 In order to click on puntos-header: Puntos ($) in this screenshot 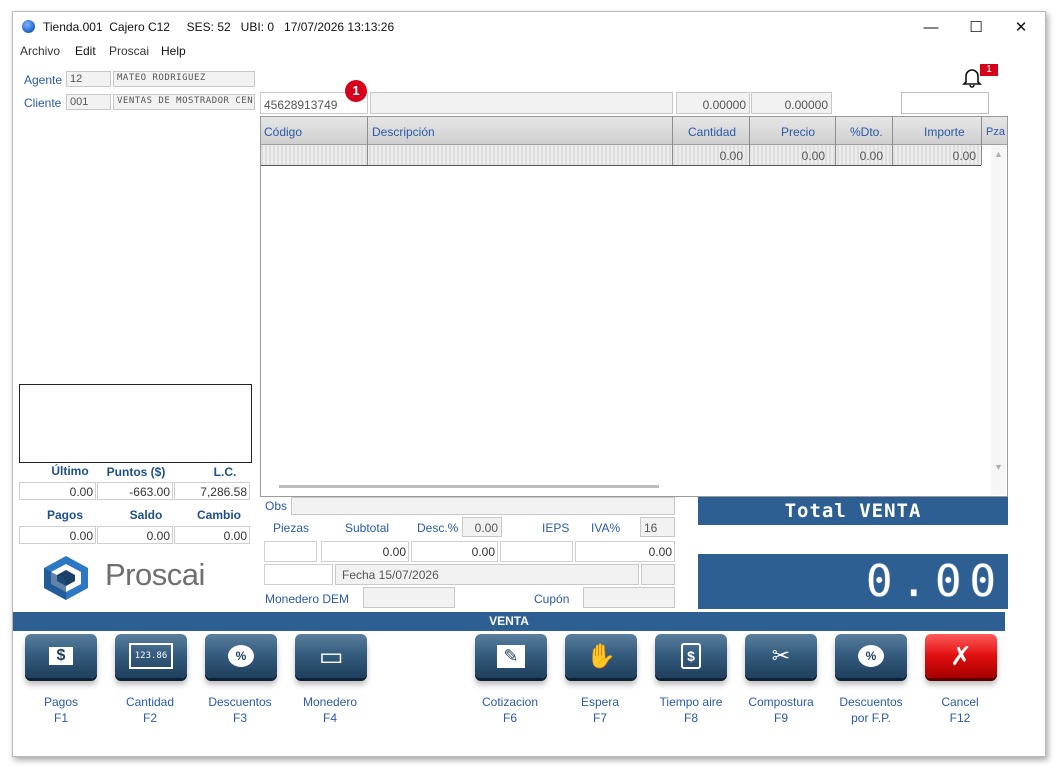, I will do `click(136, 472)`.